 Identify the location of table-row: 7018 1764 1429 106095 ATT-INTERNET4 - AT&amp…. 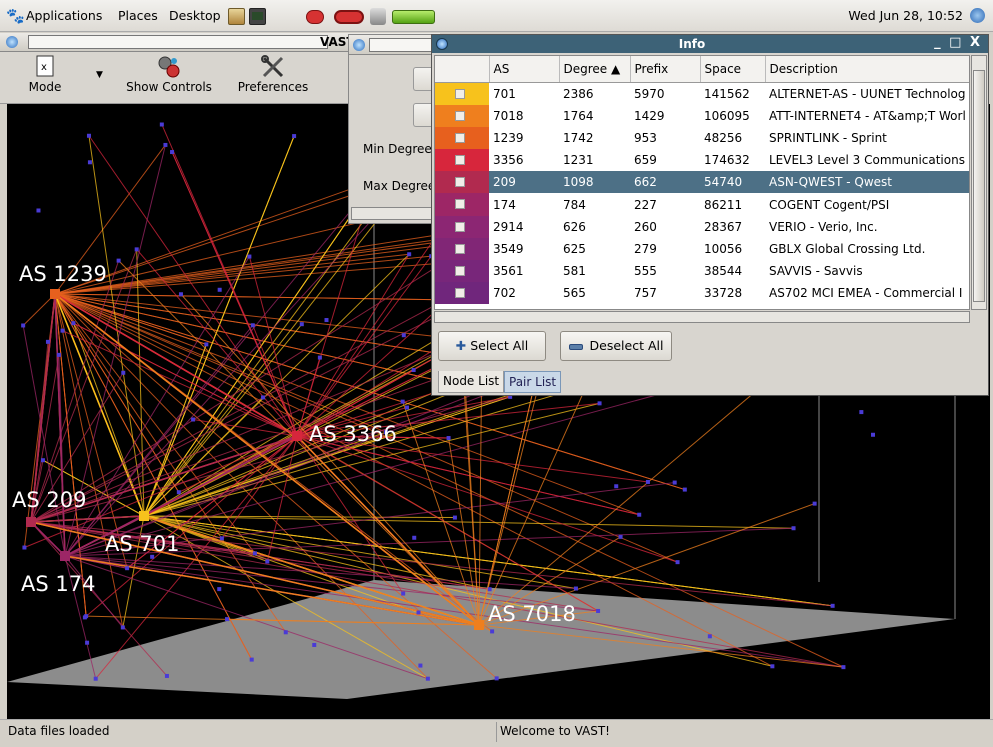
(702, 115).